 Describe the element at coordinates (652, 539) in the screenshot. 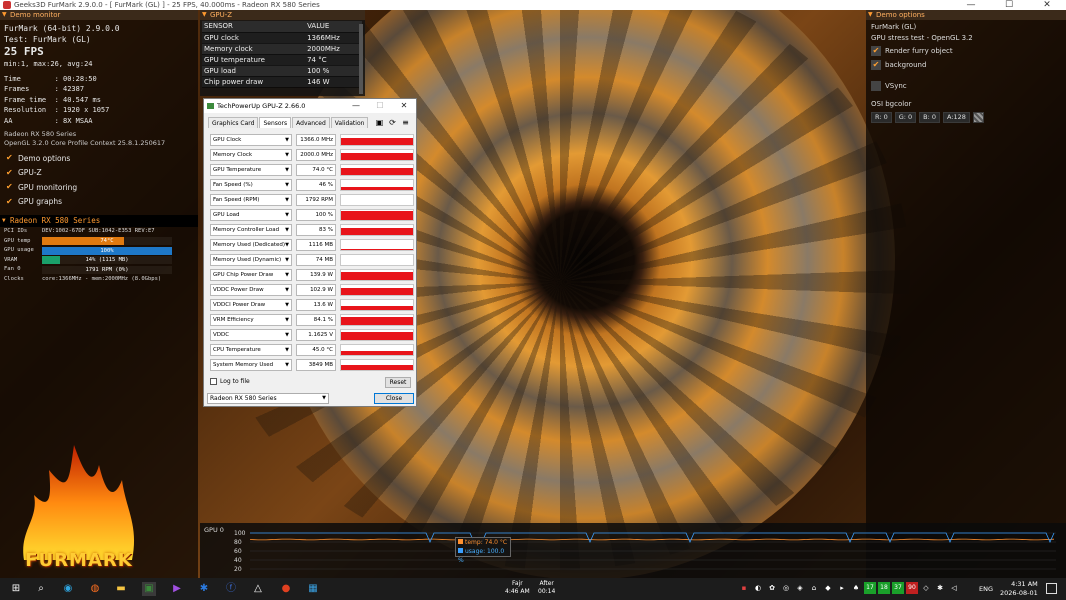

I see `temp-series-line` at that location.